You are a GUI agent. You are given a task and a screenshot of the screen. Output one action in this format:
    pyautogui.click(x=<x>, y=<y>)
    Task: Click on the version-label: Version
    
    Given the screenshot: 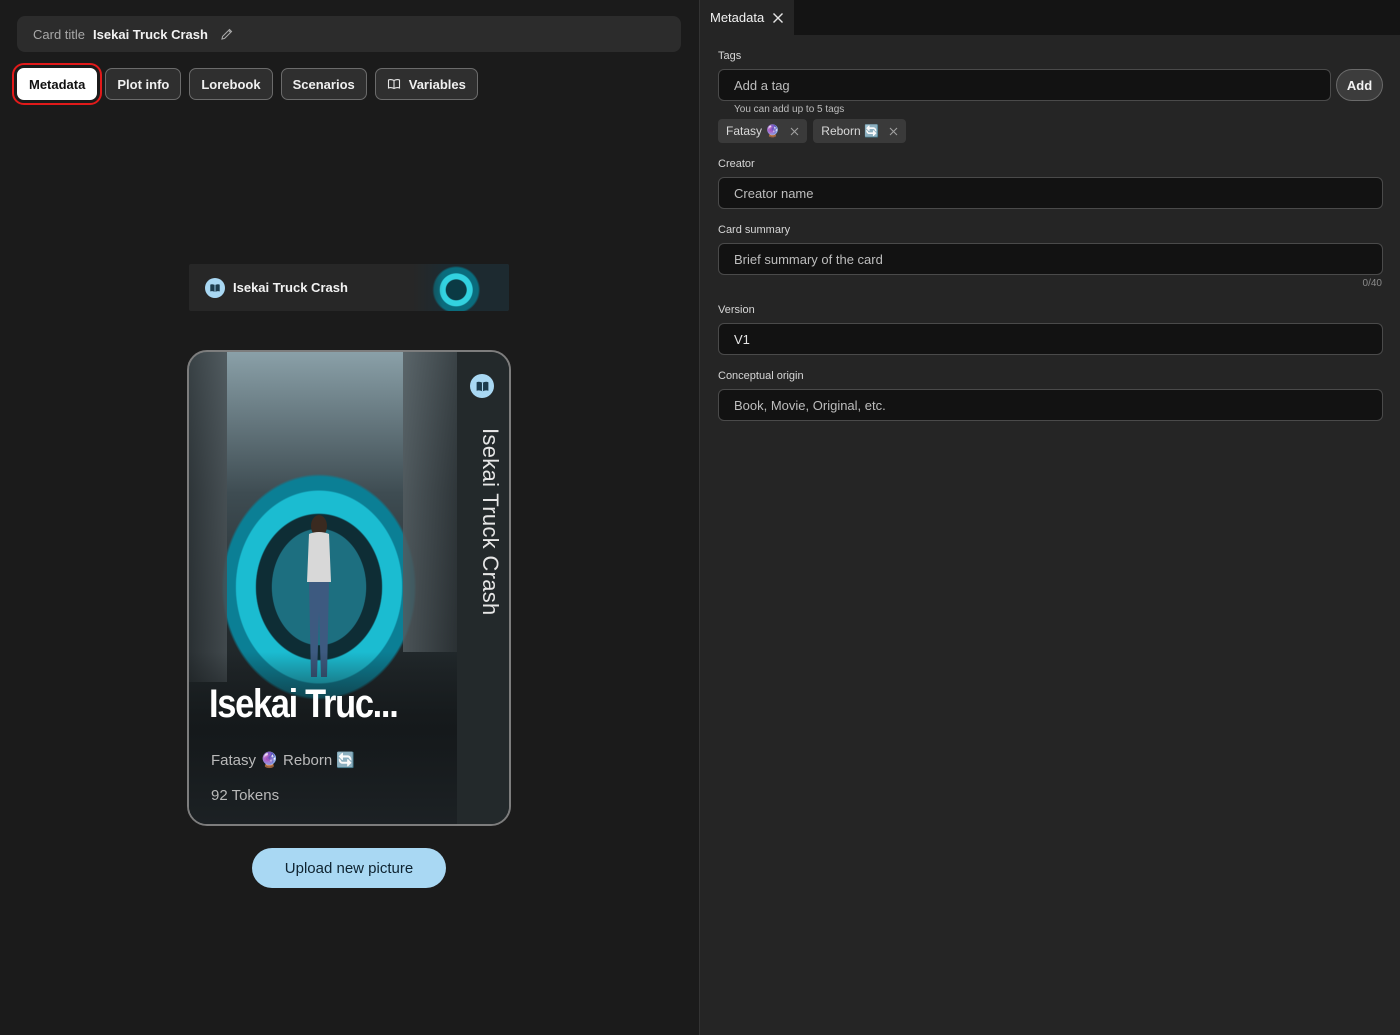 What is the action you would take?
    pyautogui.click(x=736, y=310)
    